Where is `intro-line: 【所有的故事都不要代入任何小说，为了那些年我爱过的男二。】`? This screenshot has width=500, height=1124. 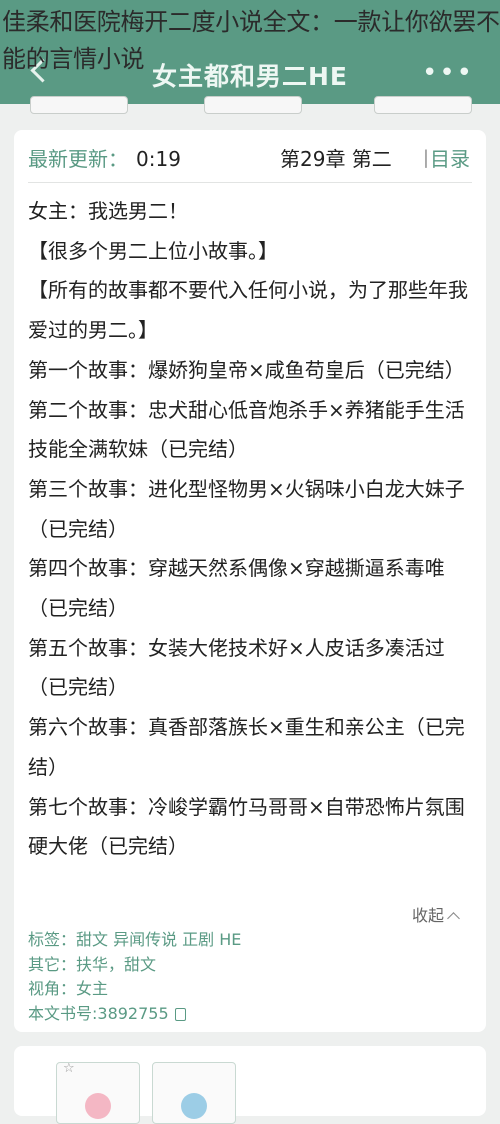 intro-line: 【所有的故事都不要代入任何小说，为了那些年我爱过的男二。】 is located at coordinates (248, 310).